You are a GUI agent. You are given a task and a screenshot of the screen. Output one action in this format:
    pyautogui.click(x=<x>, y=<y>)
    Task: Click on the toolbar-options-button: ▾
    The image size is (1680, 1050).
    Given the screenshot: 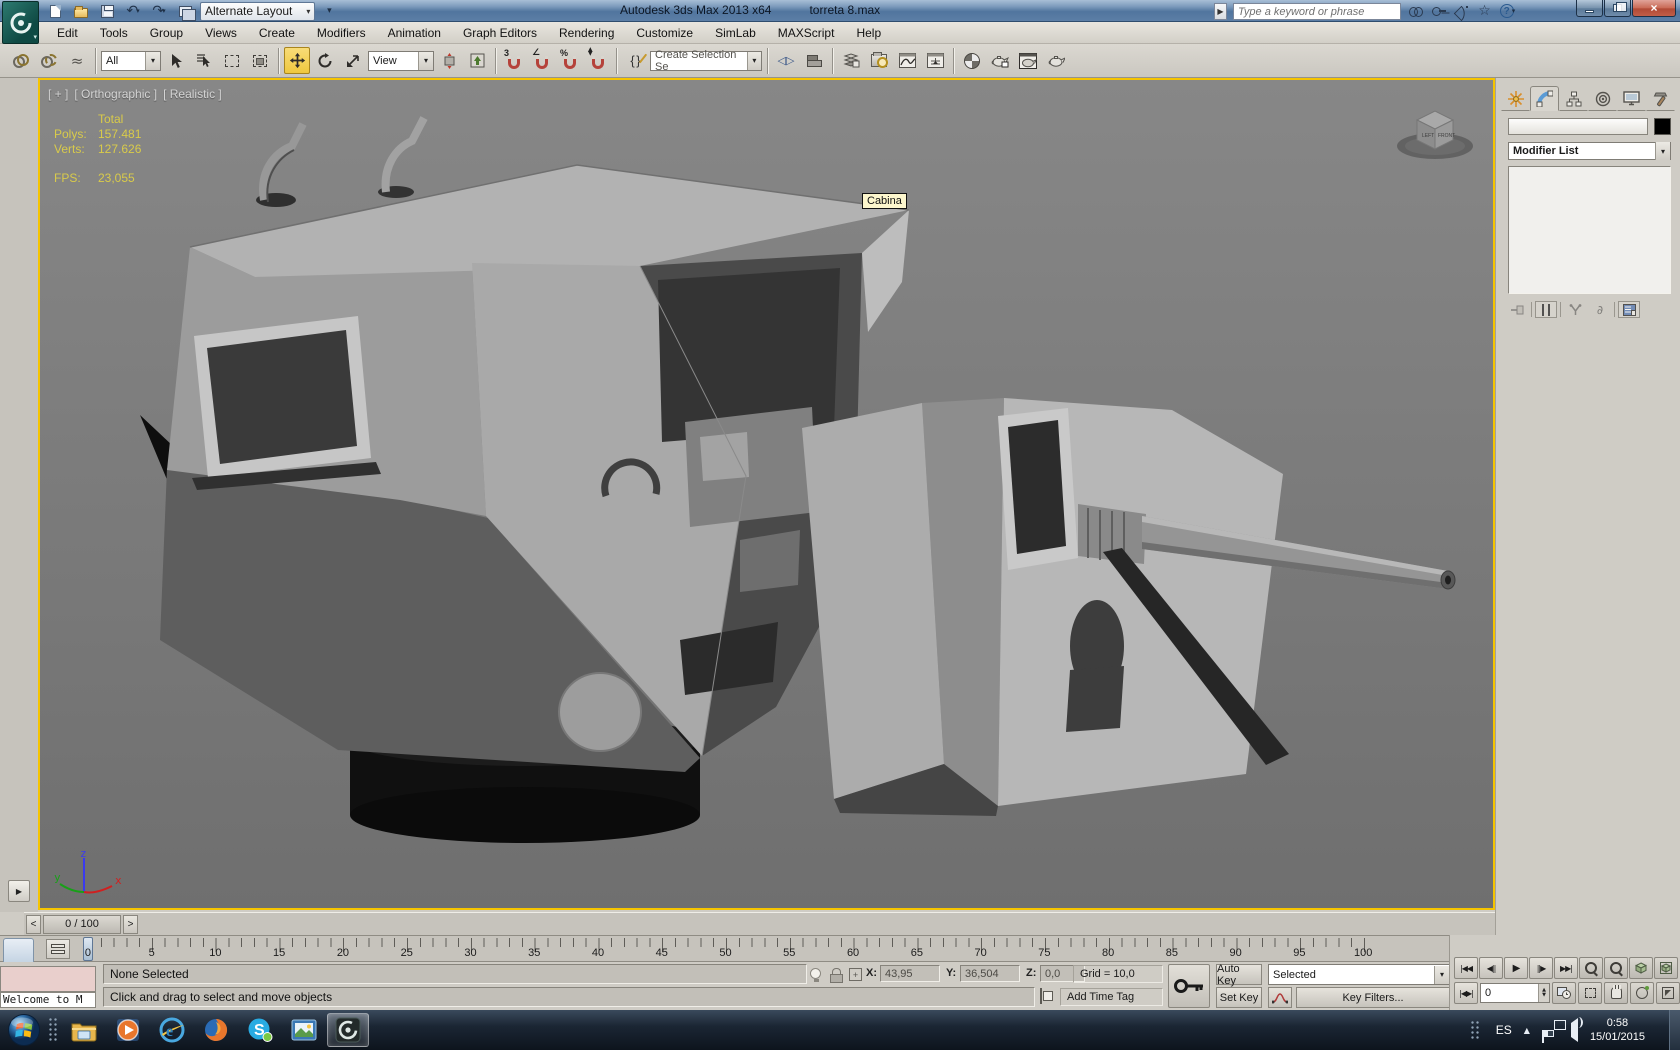 What is the action you would take?
    pyautogui.click(x=330, y=11)
    